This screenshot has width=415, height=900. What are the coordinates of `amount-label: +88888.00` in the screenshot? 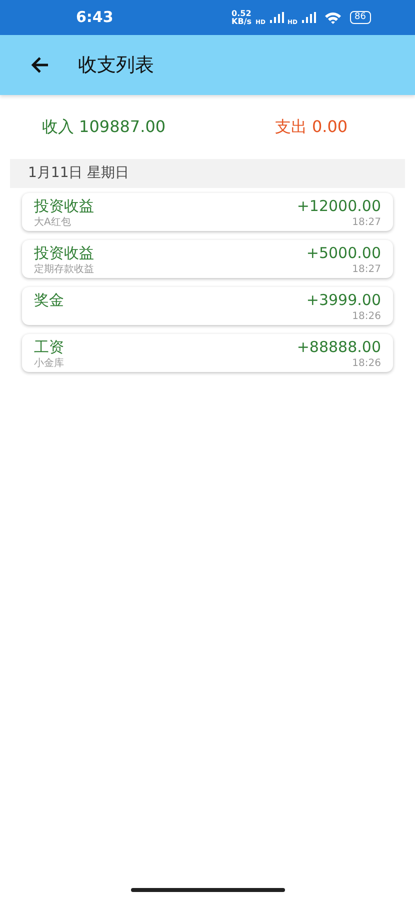 It's located at (338, 347).